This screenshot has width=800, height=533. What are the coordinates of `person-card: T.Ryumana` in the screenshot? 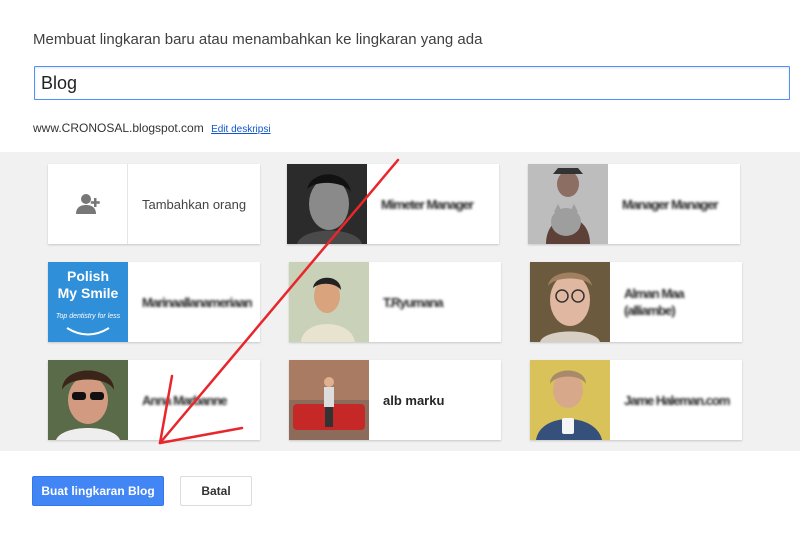 It's located at (395, 302).